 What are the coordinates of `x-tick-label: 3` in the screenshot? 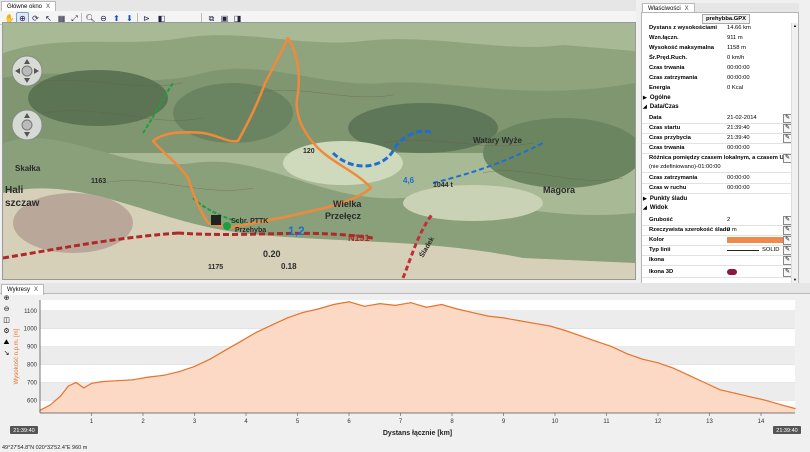 It's located at (195, 422).